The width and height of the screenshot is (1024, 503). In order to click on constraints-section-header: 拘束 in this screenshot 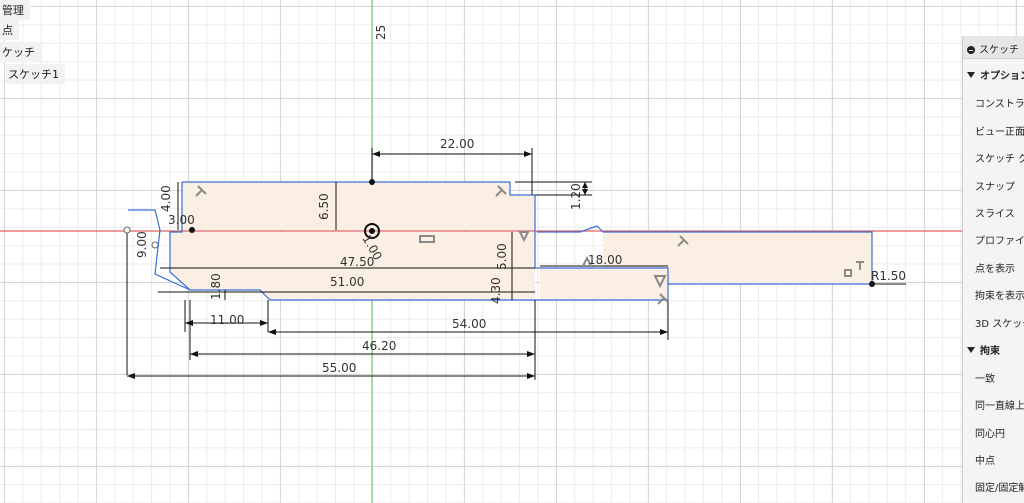, I will do `click(983, 349)`.